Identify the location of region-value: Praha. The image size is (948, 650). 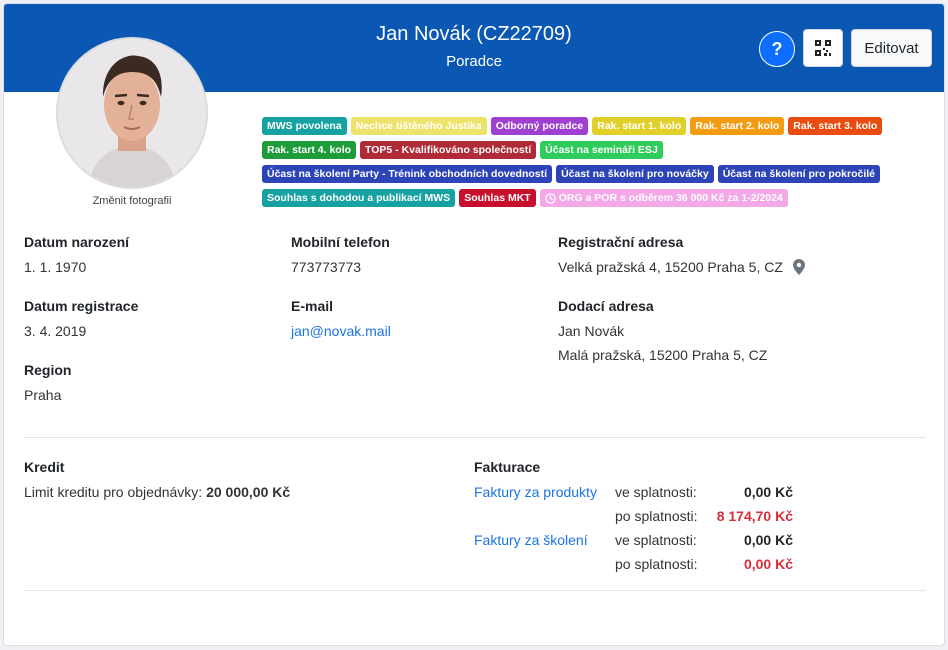
(43, 395).